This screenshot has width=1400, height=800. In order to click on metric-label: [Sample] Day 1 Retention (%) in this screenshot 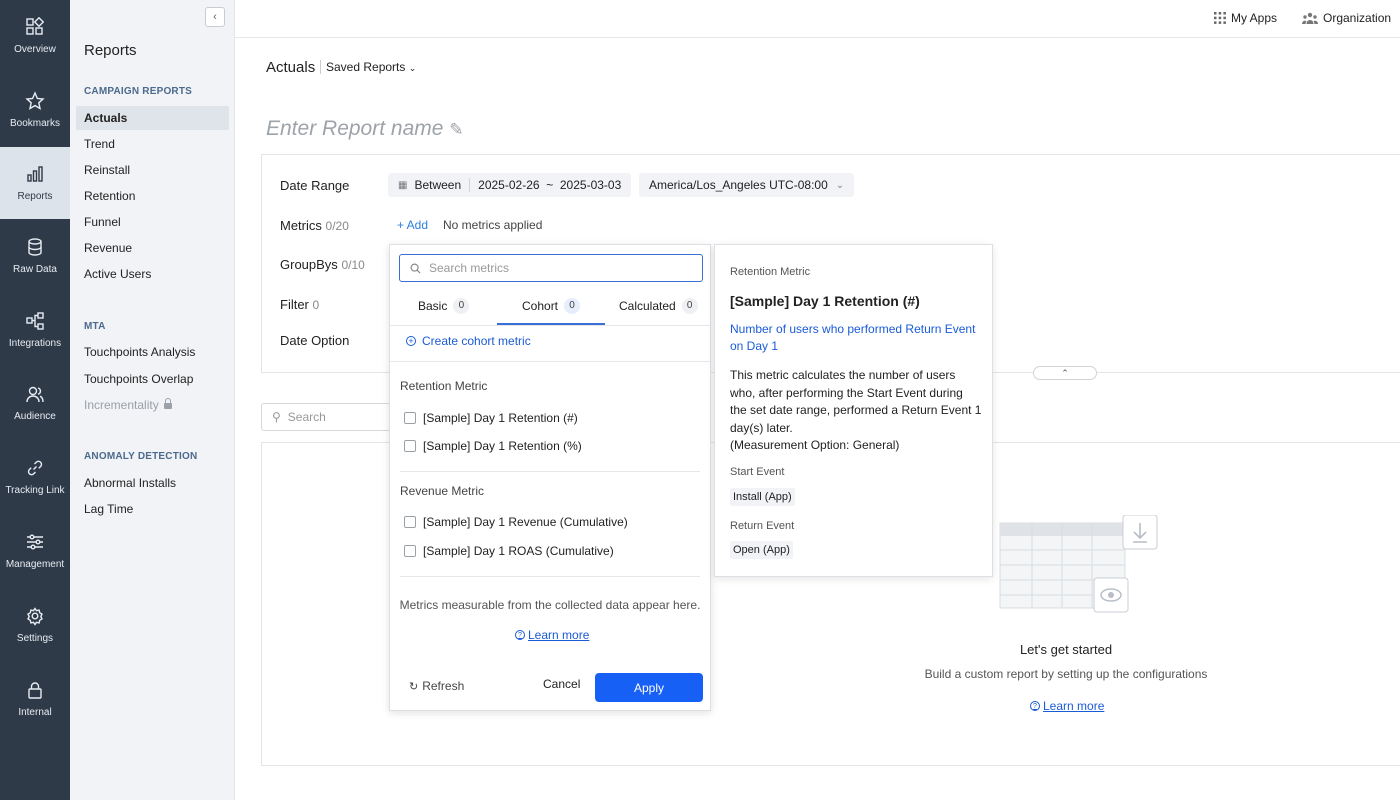, I will do `click(502, 446)`.